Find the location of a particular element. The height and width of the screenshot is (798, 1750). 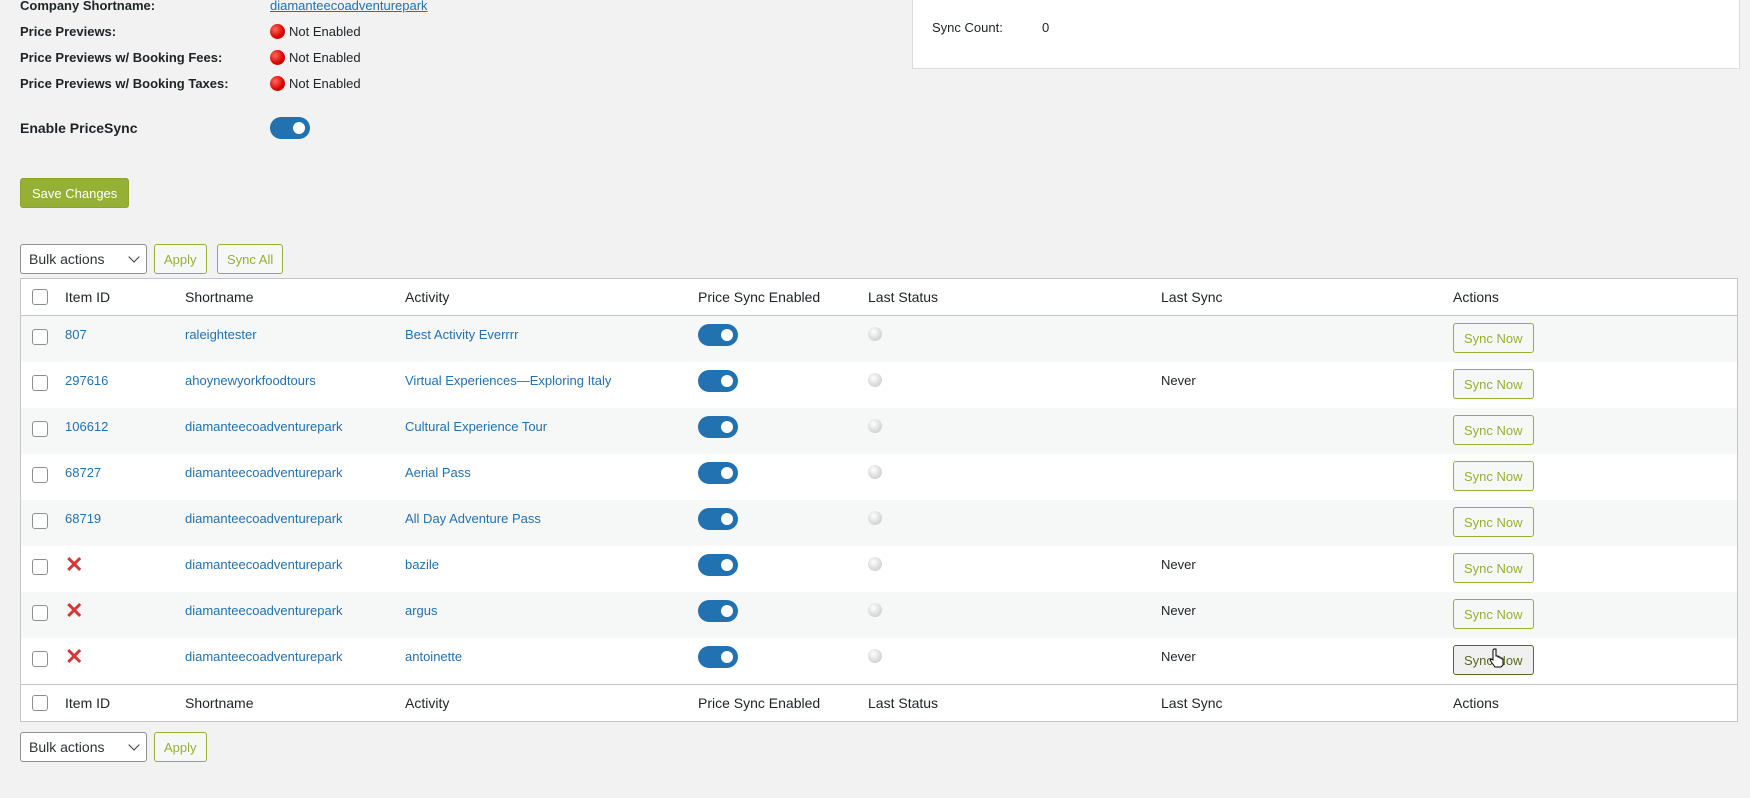

activity-link: Cultural Experience Tour is located at coordinates (476, 426).